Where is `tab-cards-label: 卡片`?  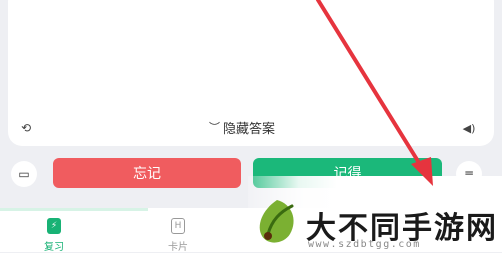
tab-cards-label: 卡片 is located at coordinates (178, 247).